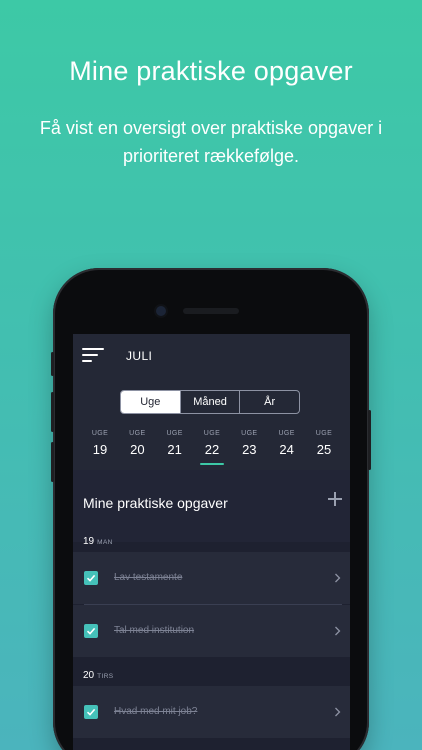 This screenshot has width=422, height=750. I want to click on task-row: Hvad med mit job?, so click(211, 712).